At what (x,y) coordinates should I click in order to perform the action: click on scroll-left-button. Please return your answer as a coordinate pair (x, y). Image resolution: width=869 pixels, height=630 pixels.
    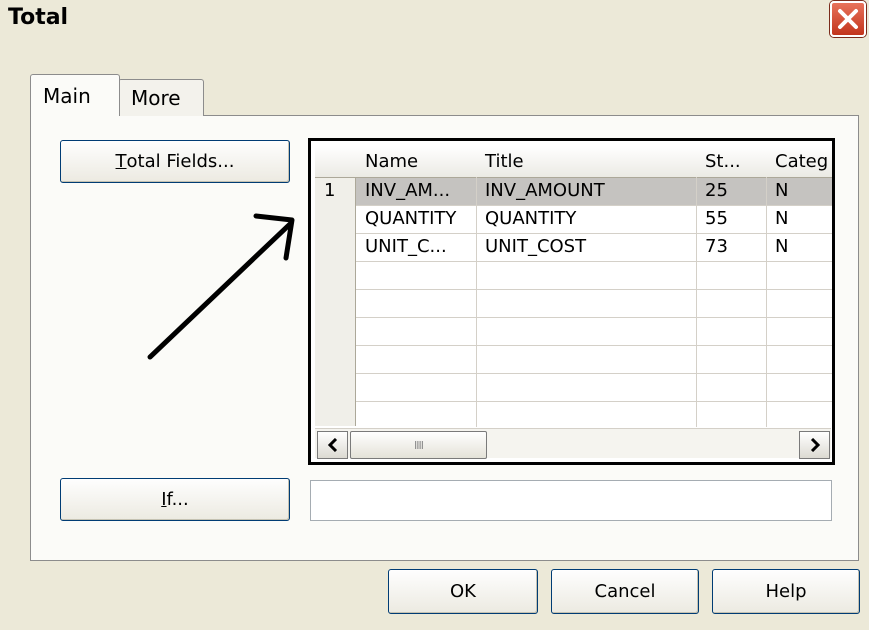
    Looking at the image, I should click on (332, 445).